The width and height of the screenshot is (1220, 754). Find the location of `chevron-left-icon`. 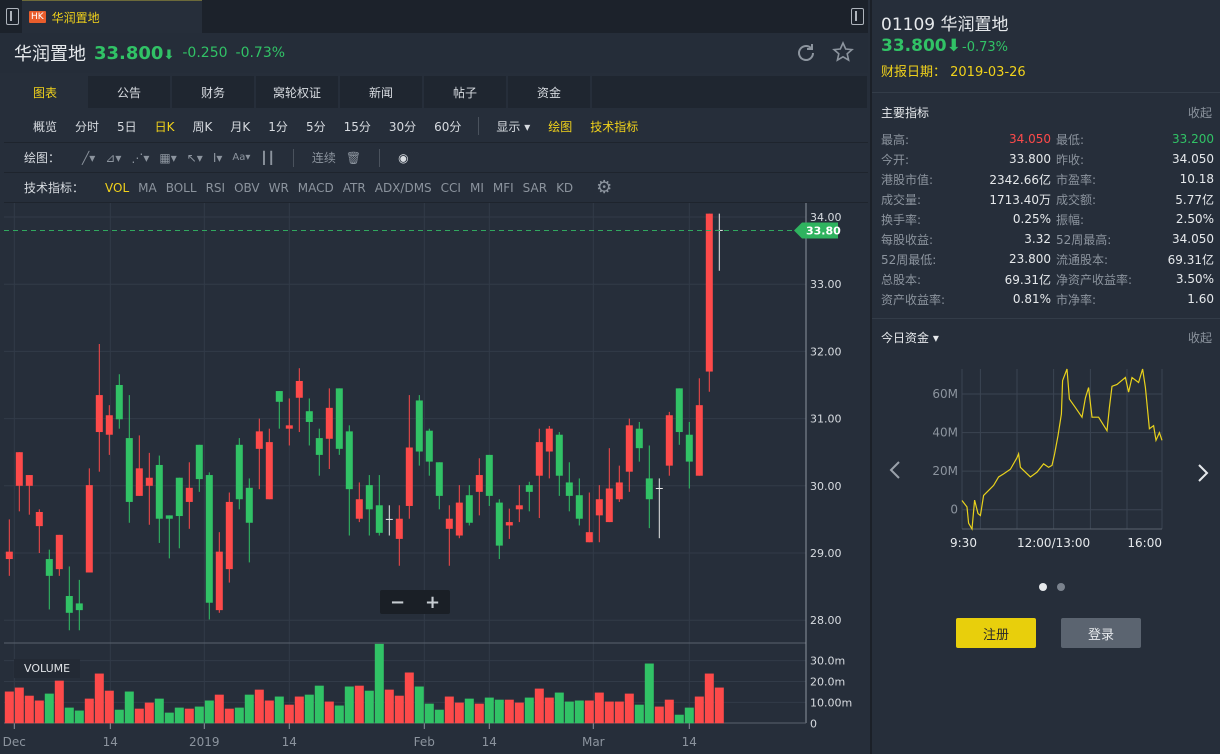

chevron-left-icon is located at coordinates (895, 470).